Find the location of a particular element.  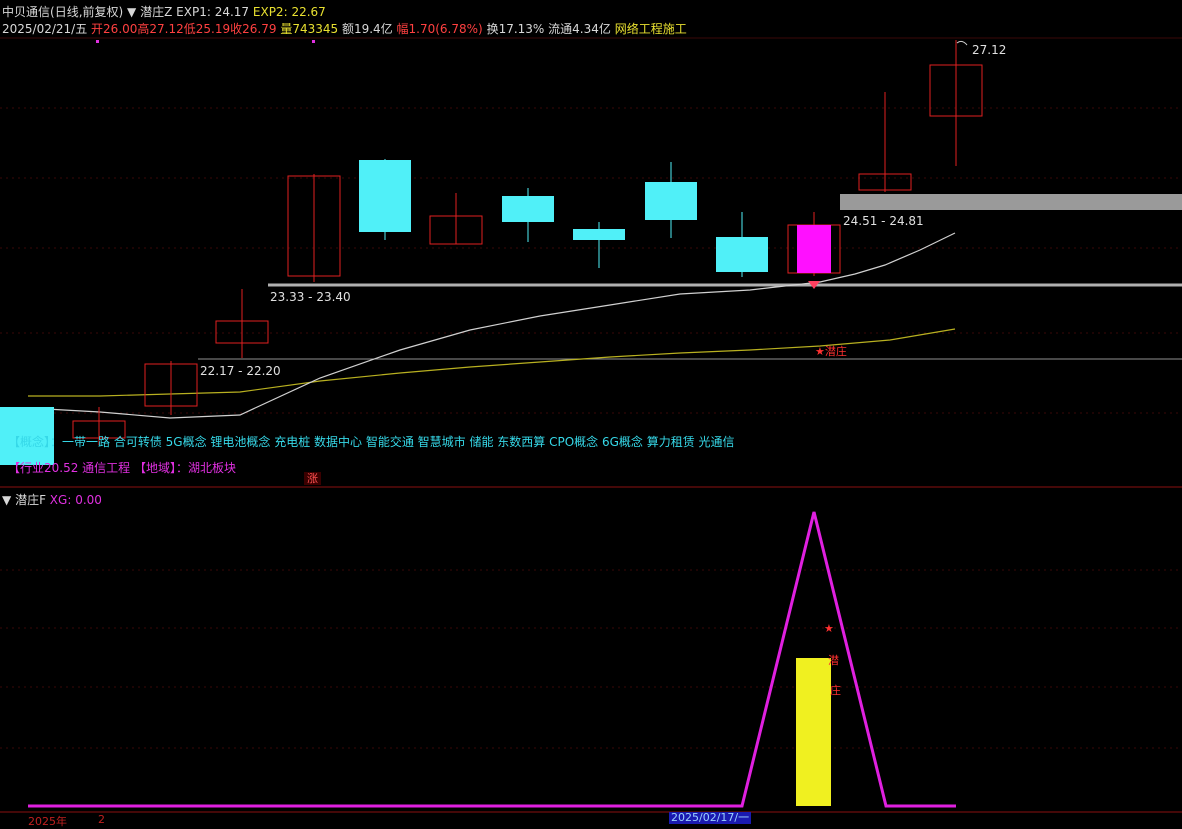

quote-turnover: 换17.13% is located at coordinates (515, 29).